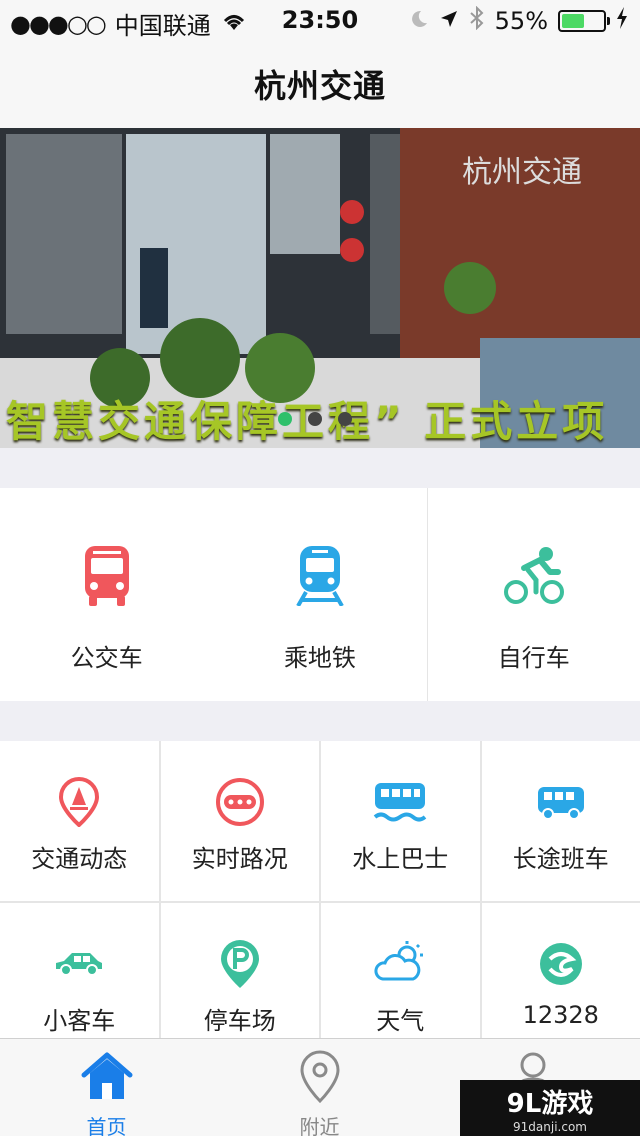  What do you see at coordinates (573, 21) in the screenshot?
I see `battery-level` at bounding box center [573, 21].